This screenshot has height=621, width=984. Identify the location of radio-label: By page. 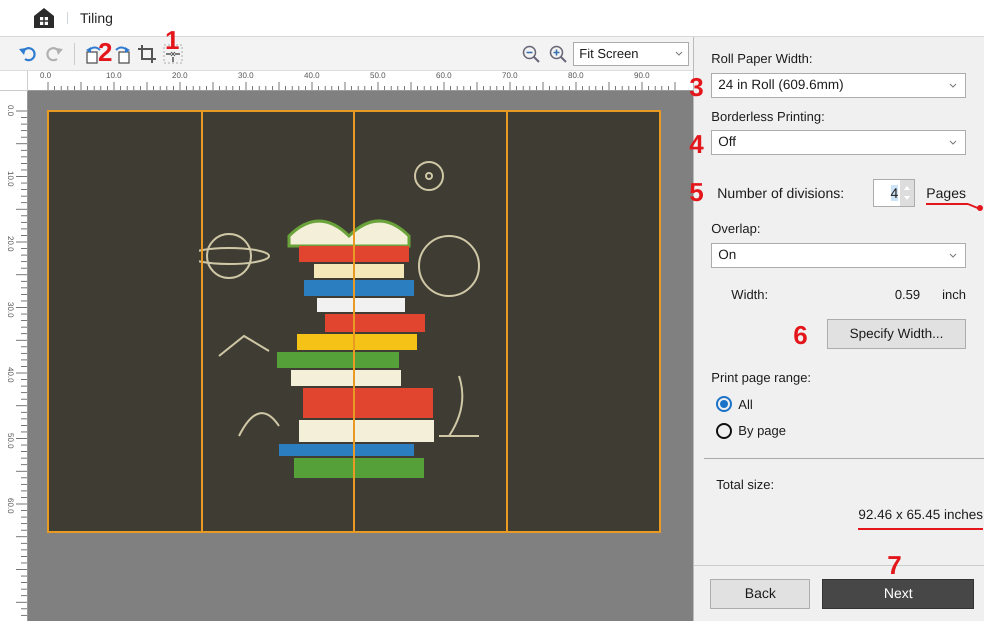
(762, 431).